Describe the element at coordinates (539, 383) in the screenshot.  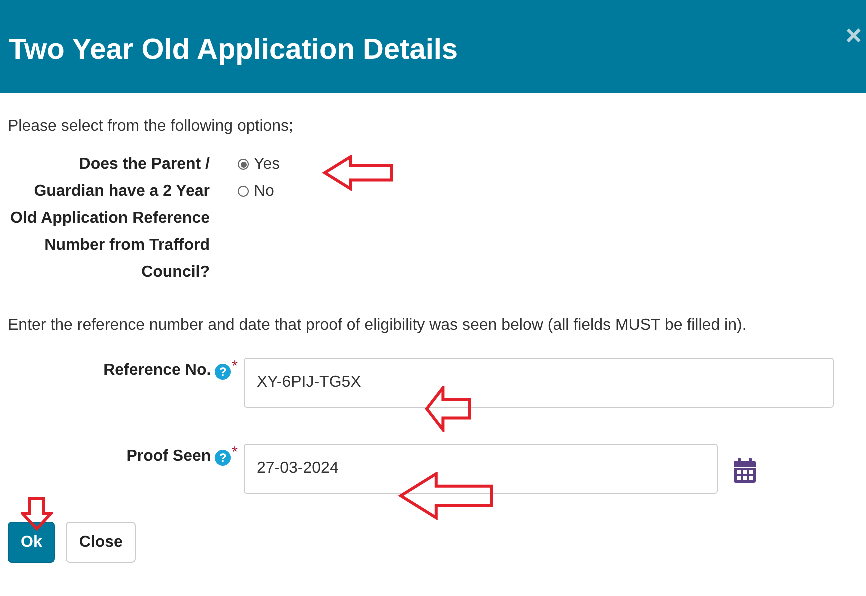
I see `input-field: XY-6PIJ-TG5X` at that location.